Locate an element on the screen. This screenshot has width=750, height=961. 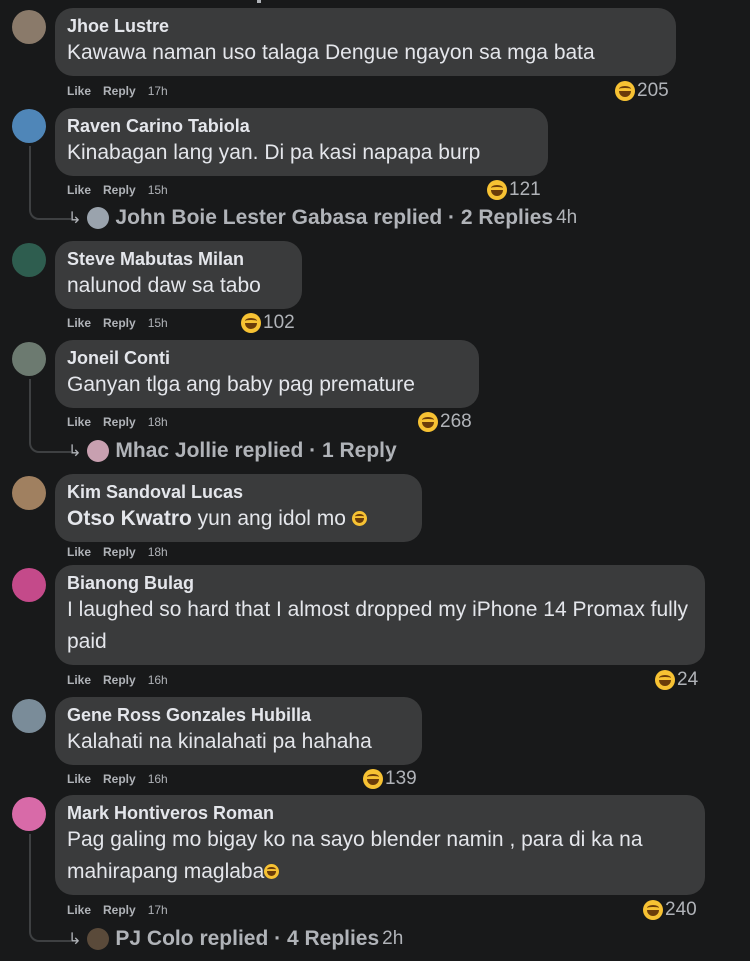
comment-author: Gene Ross Gonzales Hubilla is located at coordinates (238, 715).